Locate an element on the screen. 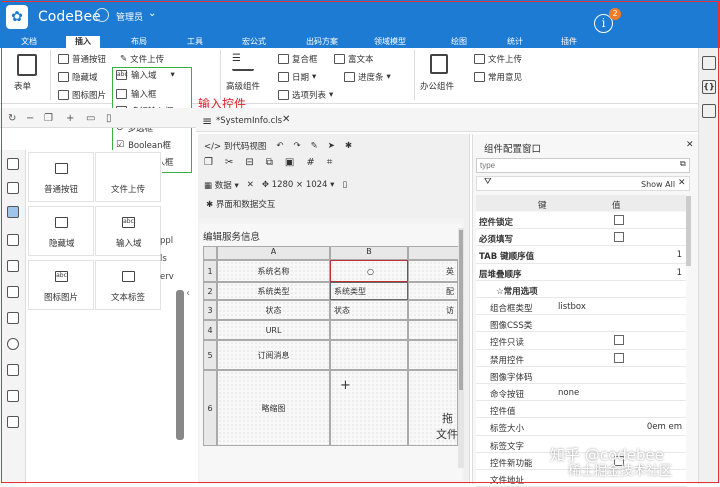 Image resolution: width=720 pixels, height=487 pixels. property-row: 控件只读 is located at coordinates (581, 341).